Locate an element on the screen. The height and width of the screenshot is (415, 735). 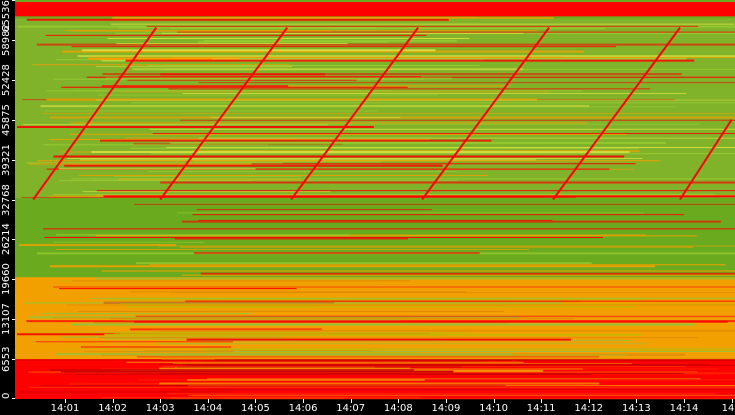
x-tick-label: 14:10 is located at coordinates (493, 408).